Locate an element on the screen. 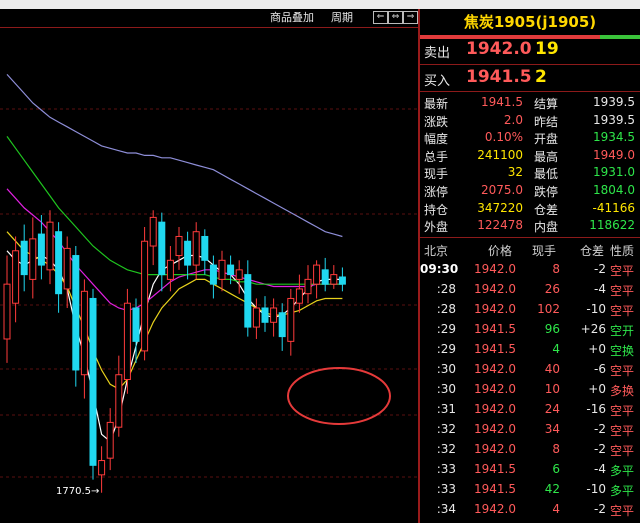 The width and height of the screenshot is (640, 523). stat-label: 最高 is located at coordinates (546, 156).